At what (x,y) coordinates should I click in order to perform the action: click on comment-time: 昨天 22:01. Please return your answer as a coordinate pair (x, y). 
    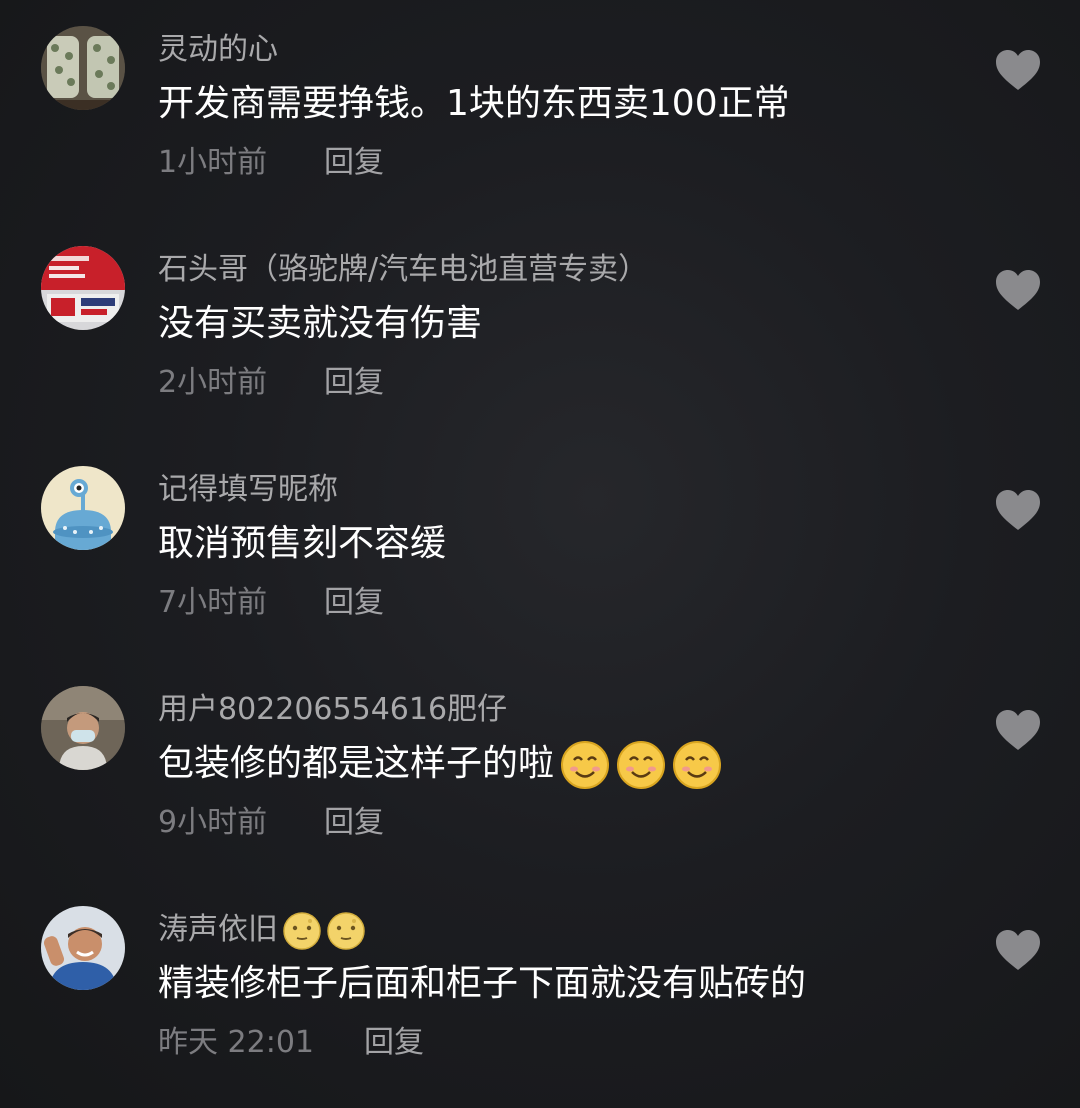
    Looking at the image, I should click on (236, 1042).